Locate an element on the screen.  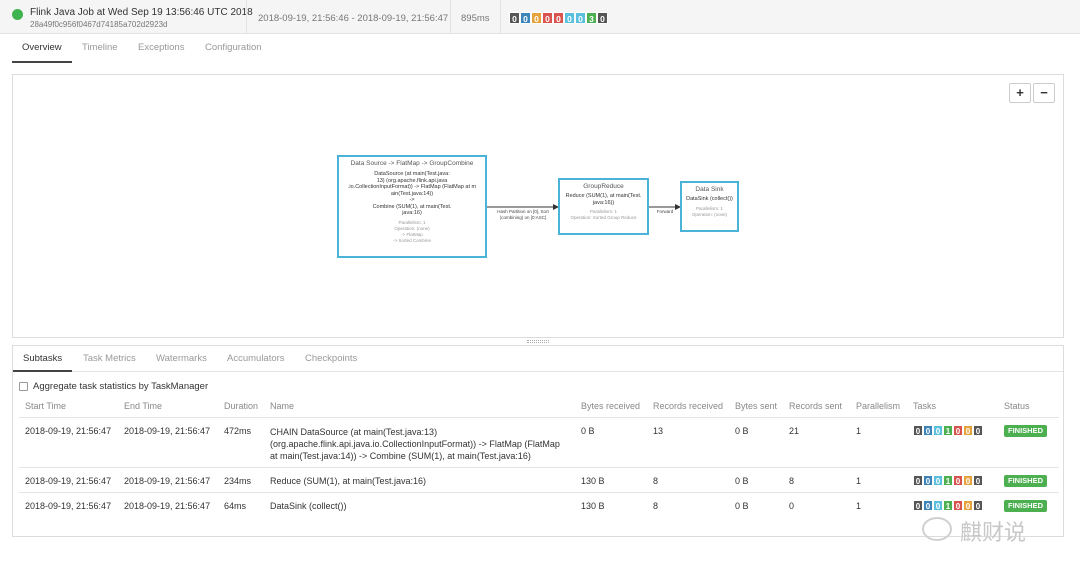
col-header-records-sent: Records sent is located at coordinates (816, 406).